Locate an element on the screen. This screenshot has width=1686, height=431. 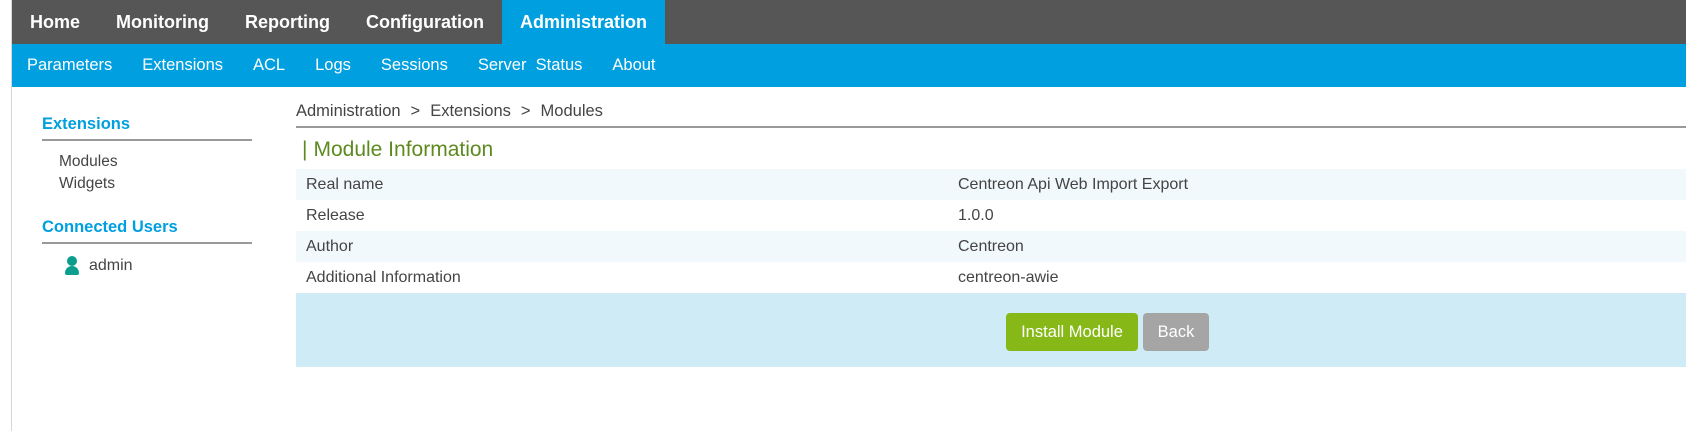
back-button: Back is located at coordinates (1176, 332).